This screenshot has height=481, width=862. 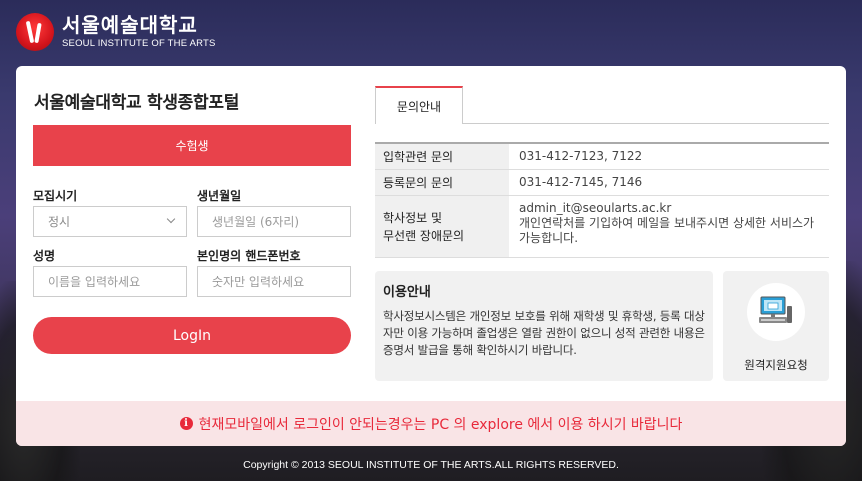 I want to click on phone-field, so click(x=274, y=281).